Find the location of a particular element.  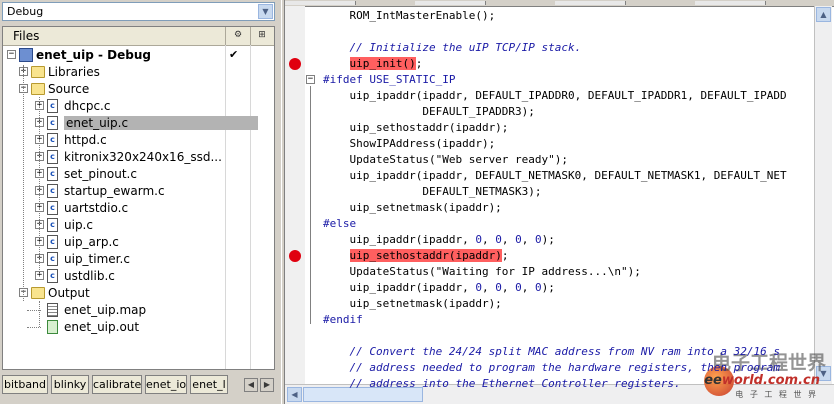

code-token: ROM_IntMasterEnable(); is located at coordinates (409, 15).